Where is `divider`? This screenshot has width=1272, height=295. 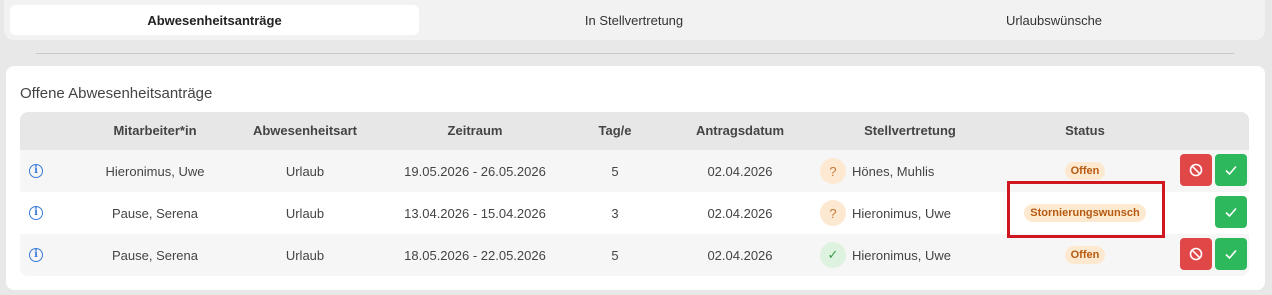 divider is located at coordinates (635, 53).